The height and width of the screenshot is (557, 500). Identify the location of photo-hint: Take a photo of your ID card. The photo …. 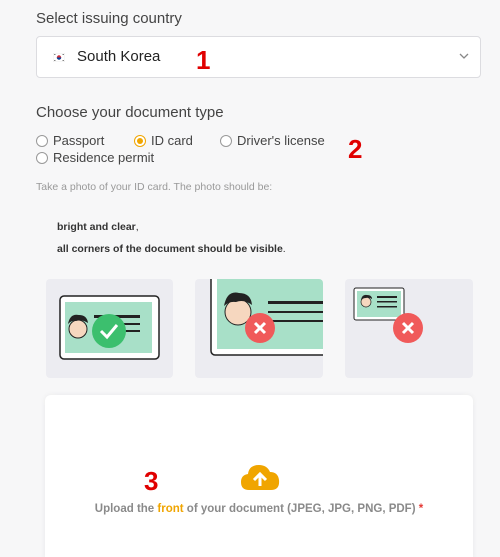
(154, 187).